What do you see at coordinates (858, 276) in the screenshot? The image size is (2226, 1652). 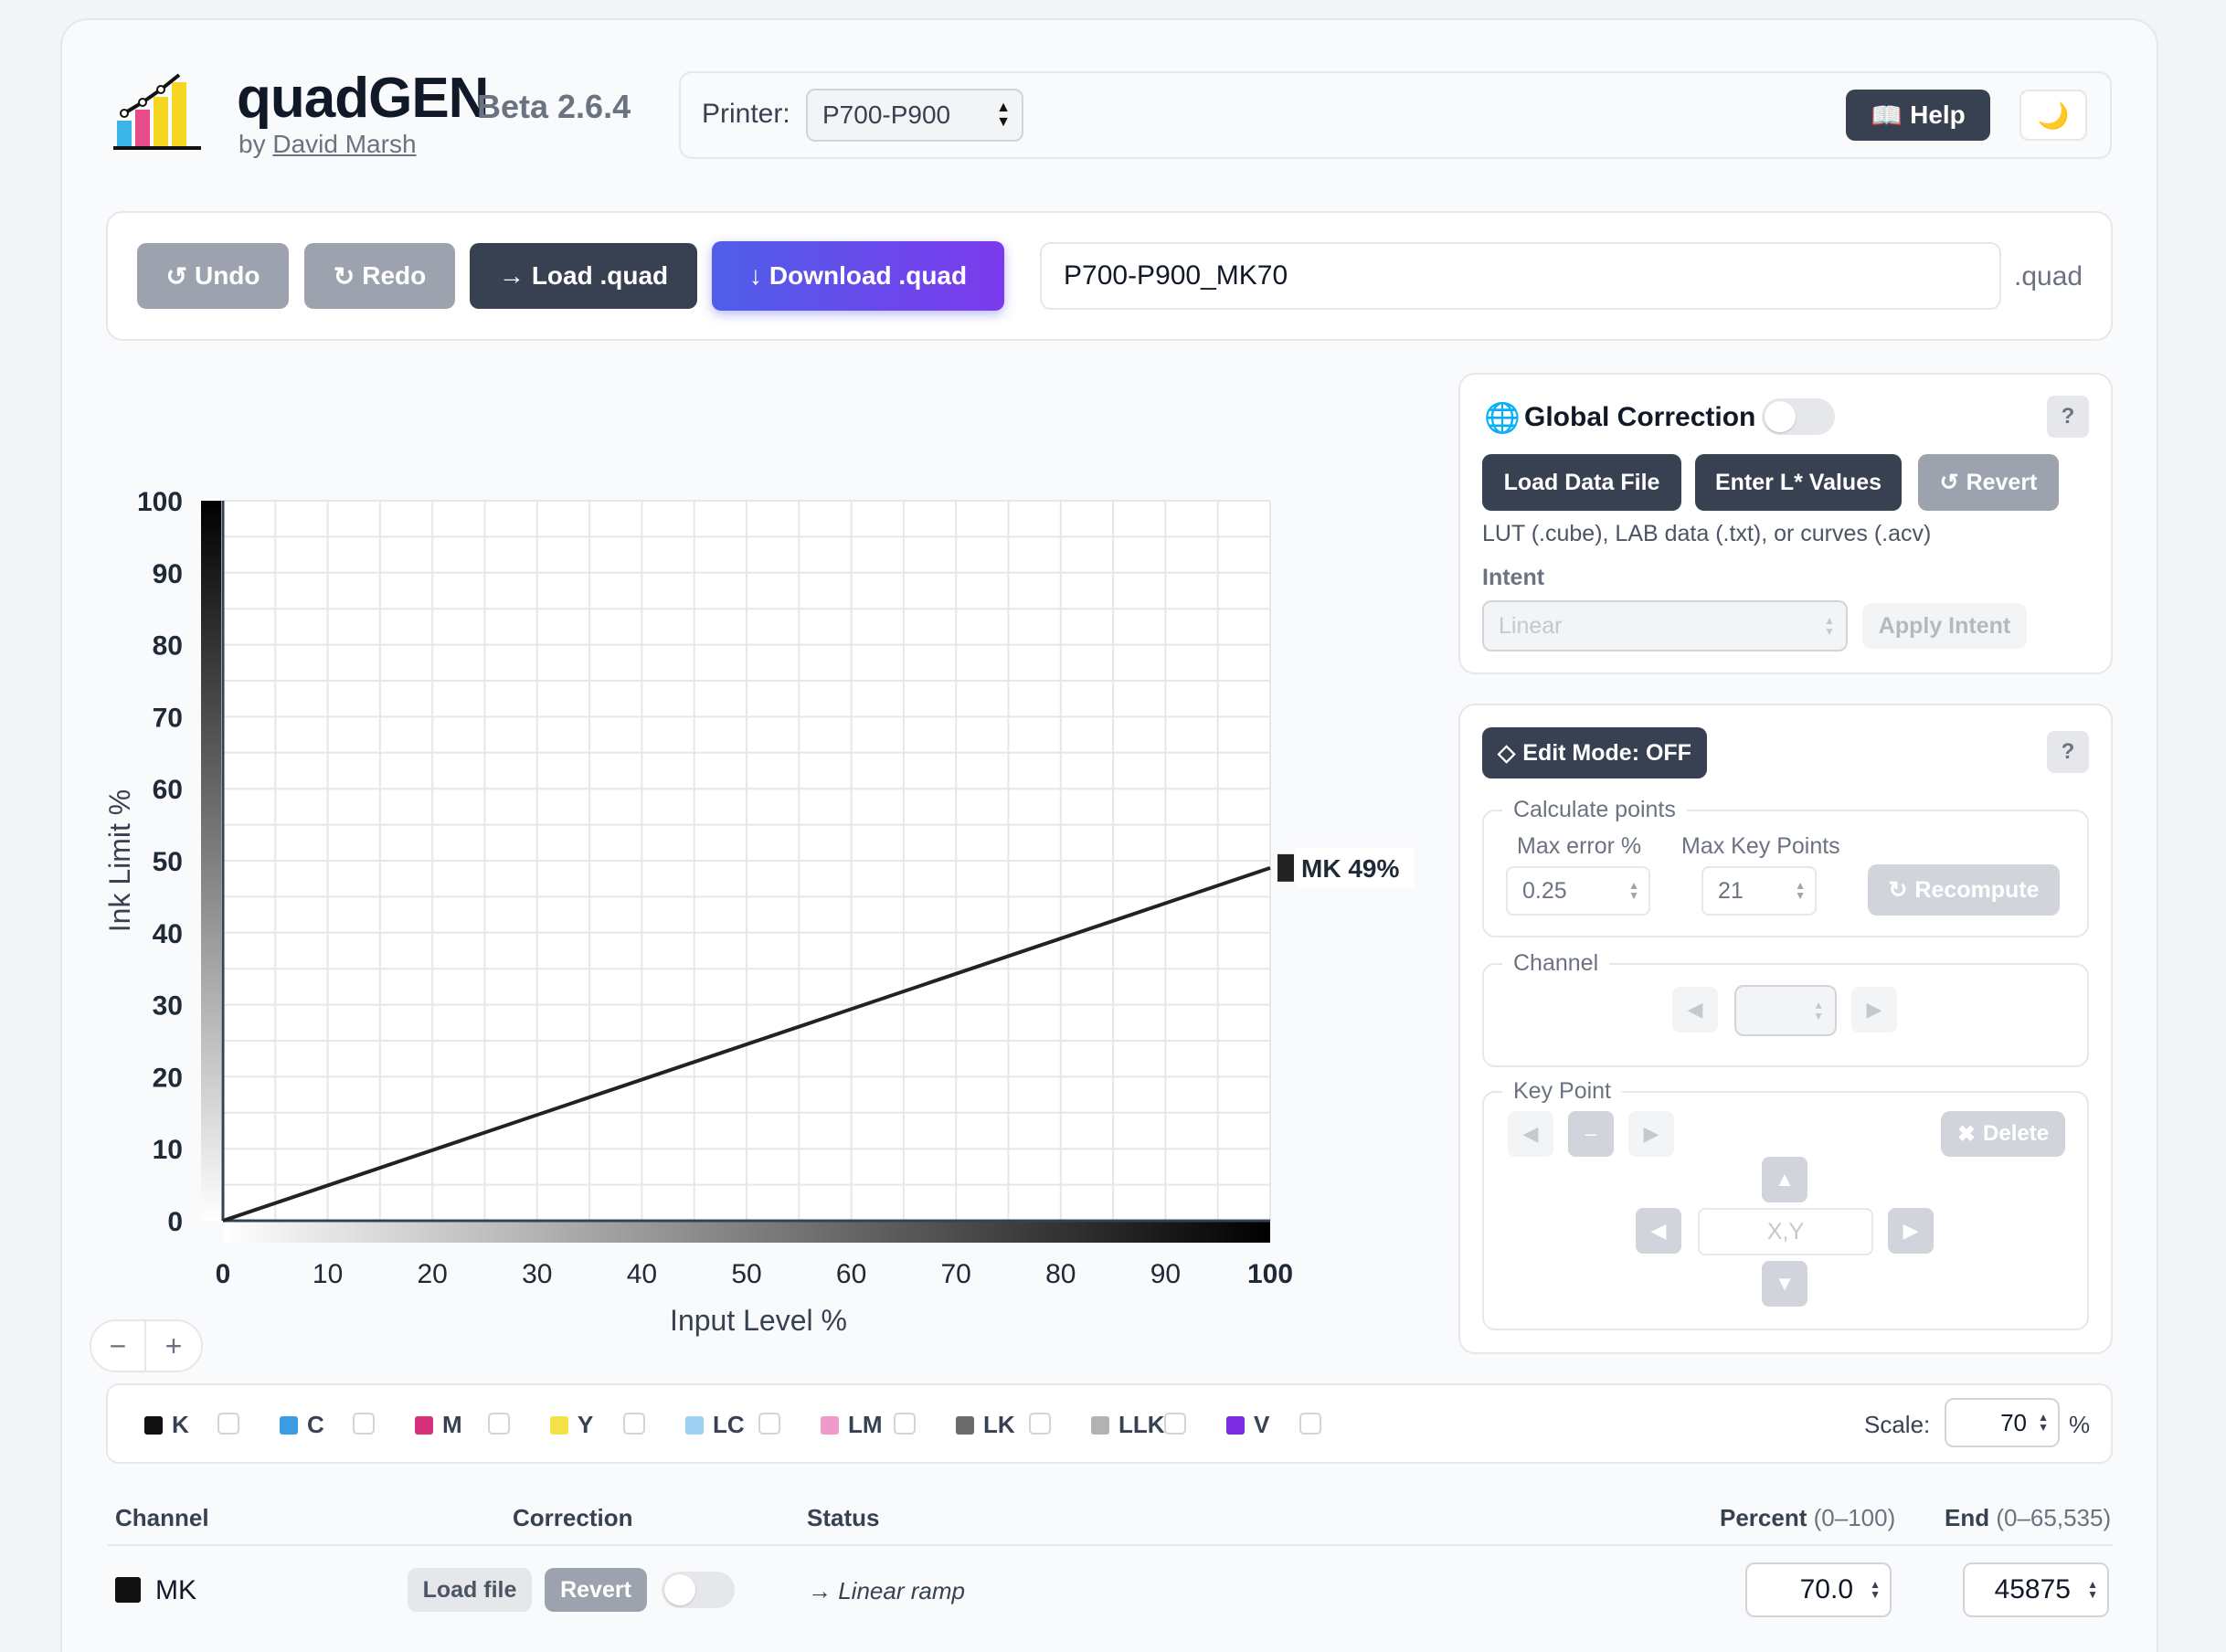 I see `download-quad-button: ↓ Download .quad` at bounding box center [858, 276].